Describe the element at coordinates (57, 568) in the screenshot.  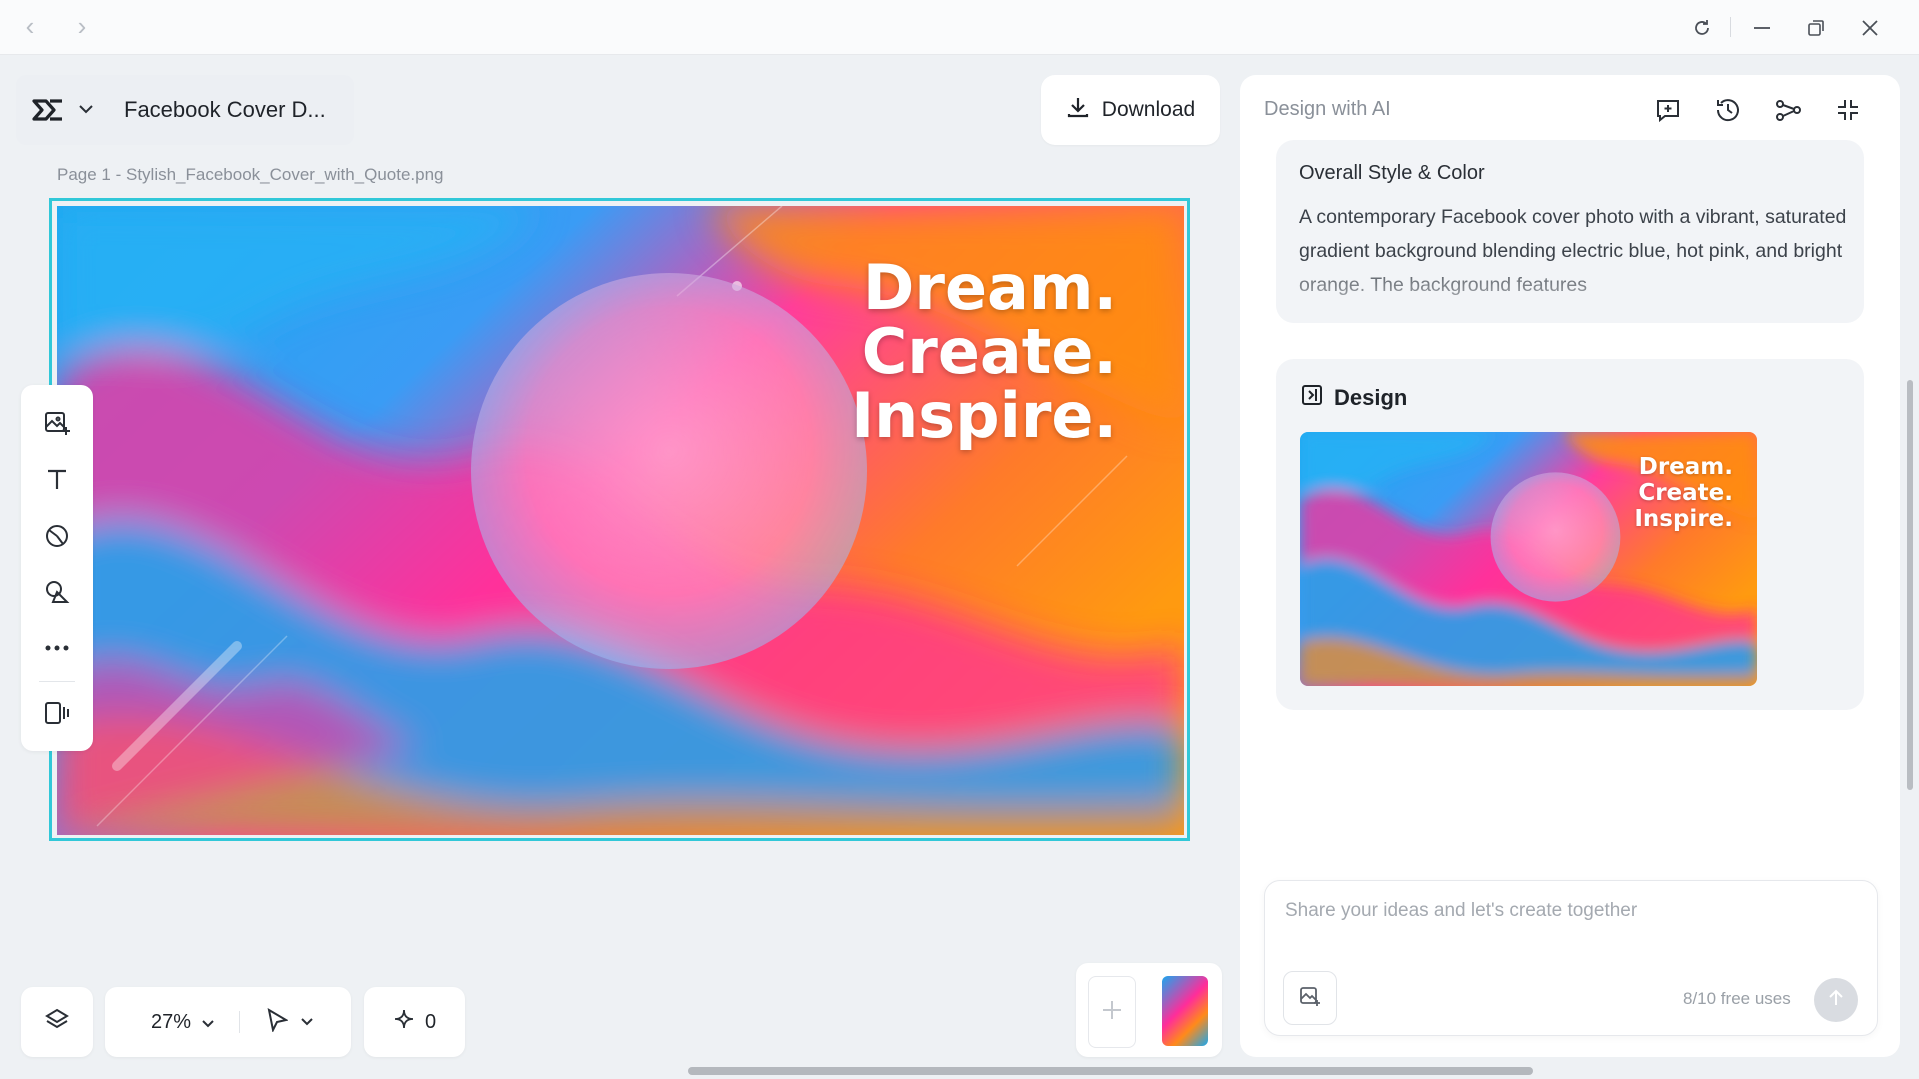
I see `left-toolbar` at that location.